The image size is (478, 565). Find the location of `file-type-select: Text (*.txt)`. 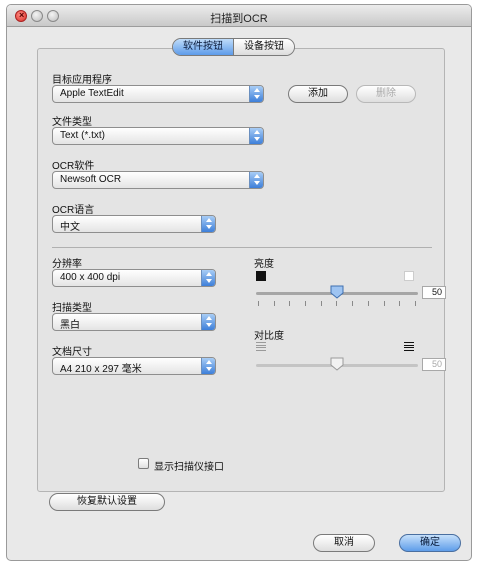

file-type-select: Text (*.txt) is located at coordinates (158, 136).